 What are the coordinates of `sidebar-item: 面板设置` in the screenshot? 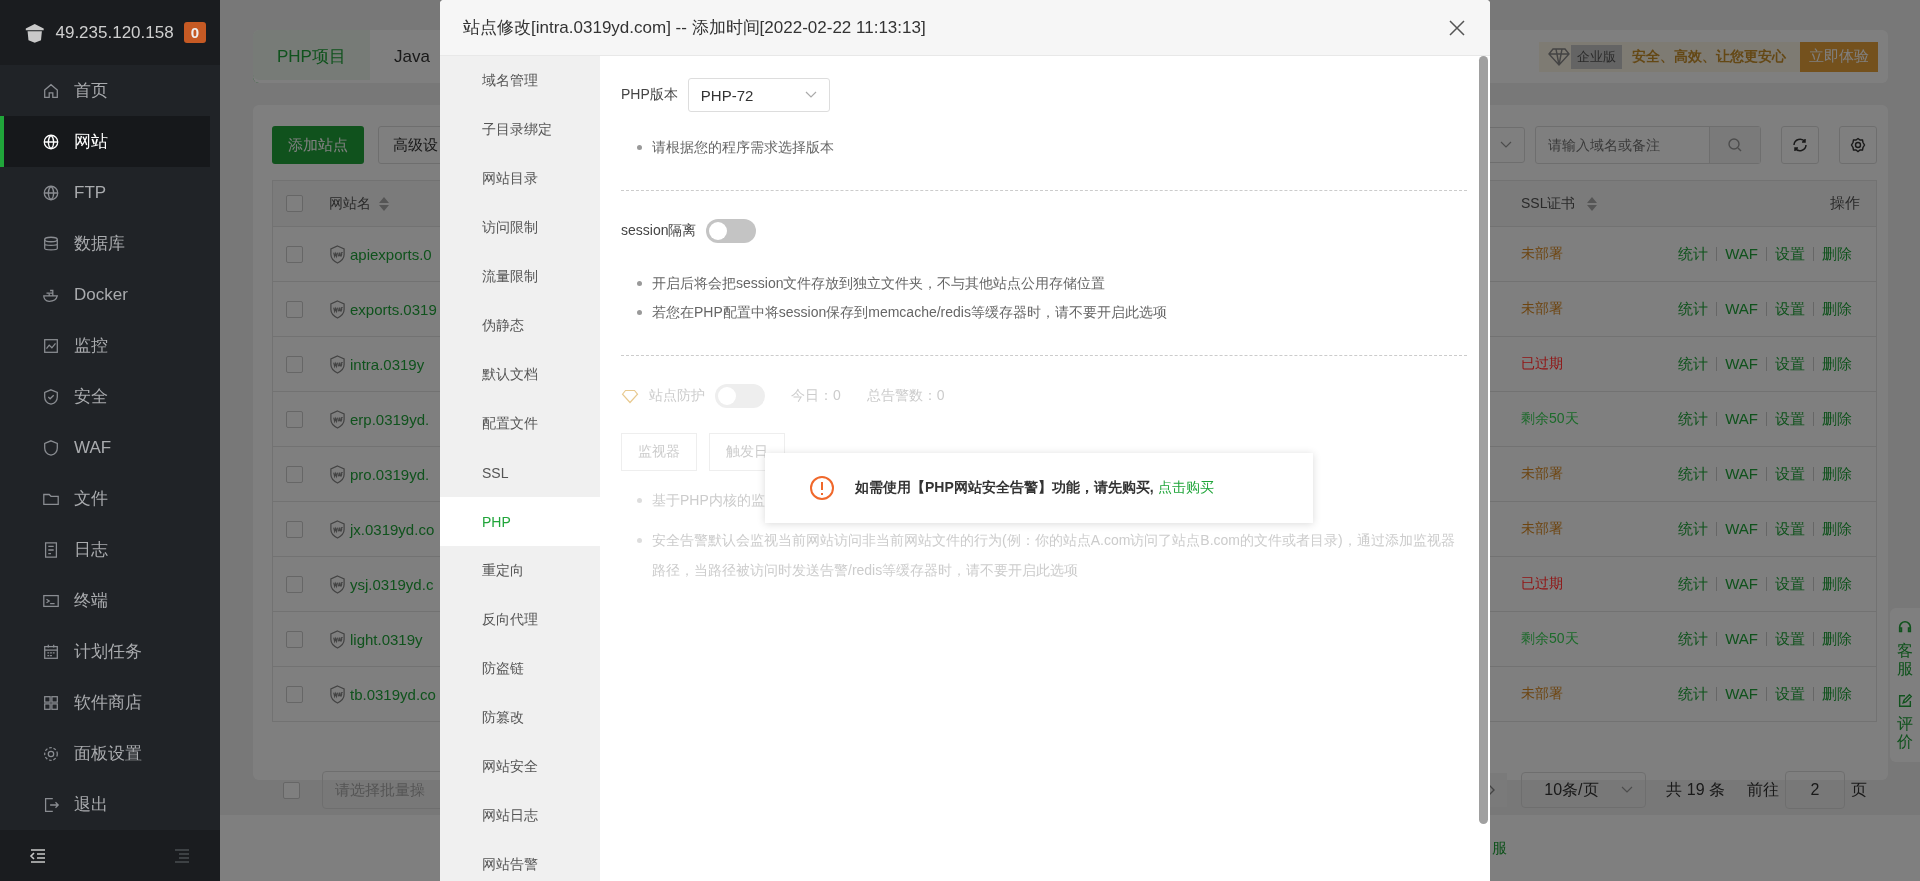 It's located at (105, 753).